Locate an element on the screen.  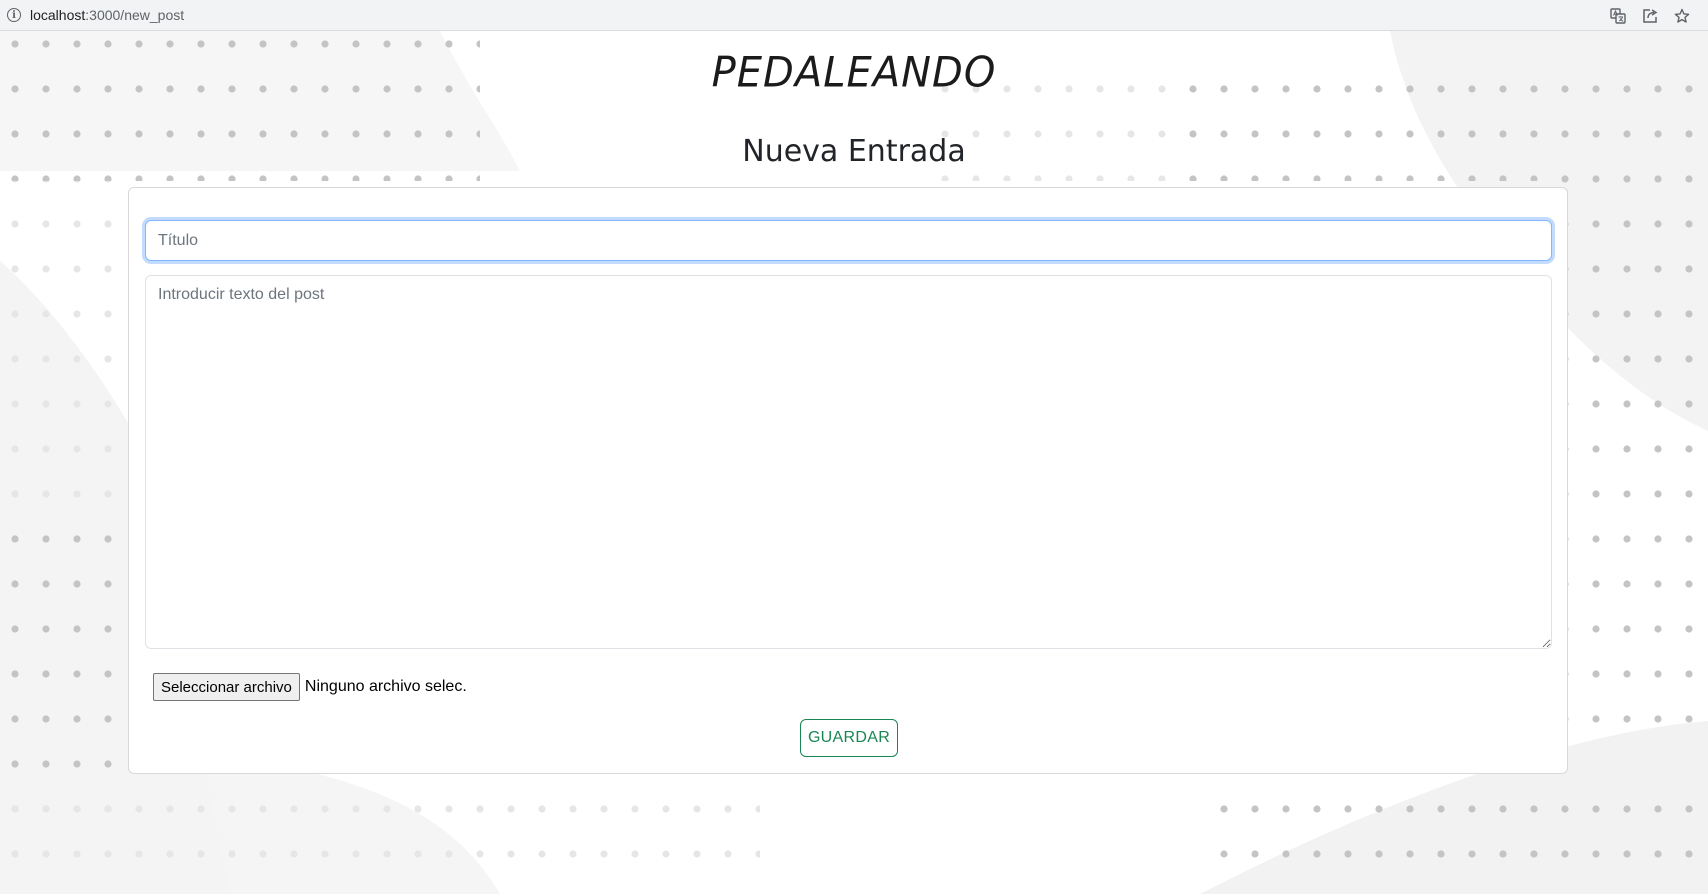
url-path: :3000/new_post is located at coordinates (135, 15).